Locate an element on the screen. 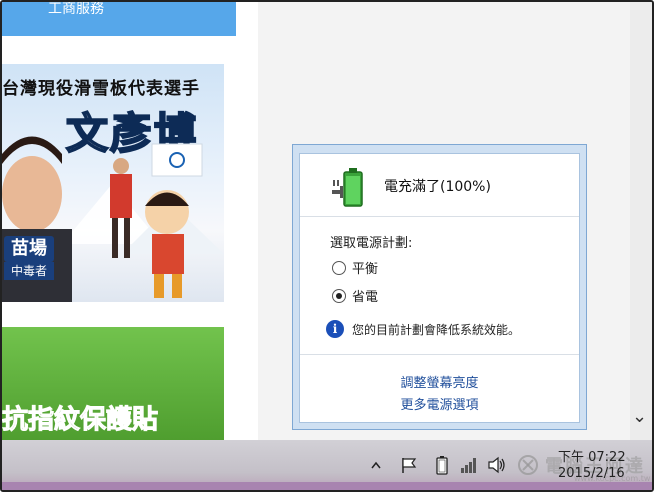 This screenshot has width=654, height=492. bottom-edge-strip is located at coordinates (327, 486).